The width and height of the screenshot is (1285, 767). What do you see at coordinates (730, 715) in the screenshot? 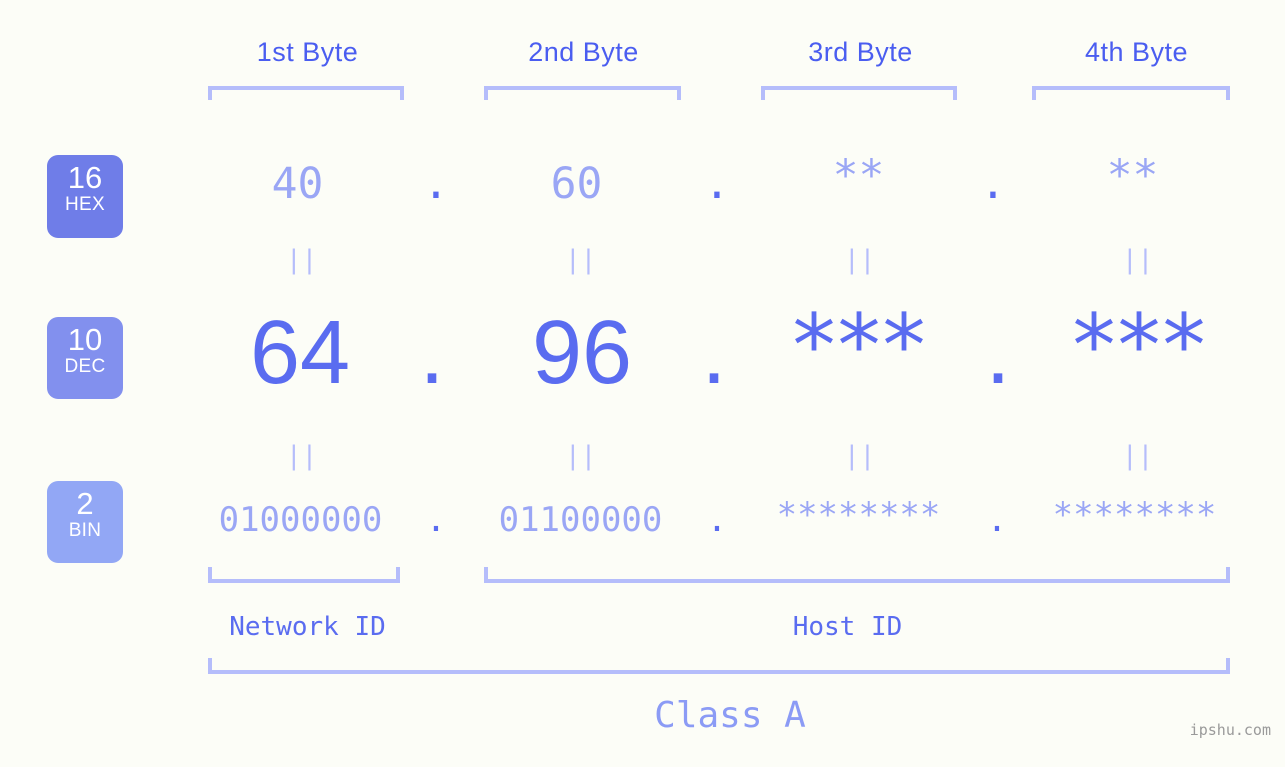
I see `ip-class-label: Class A` at bounding box center [730, 715].